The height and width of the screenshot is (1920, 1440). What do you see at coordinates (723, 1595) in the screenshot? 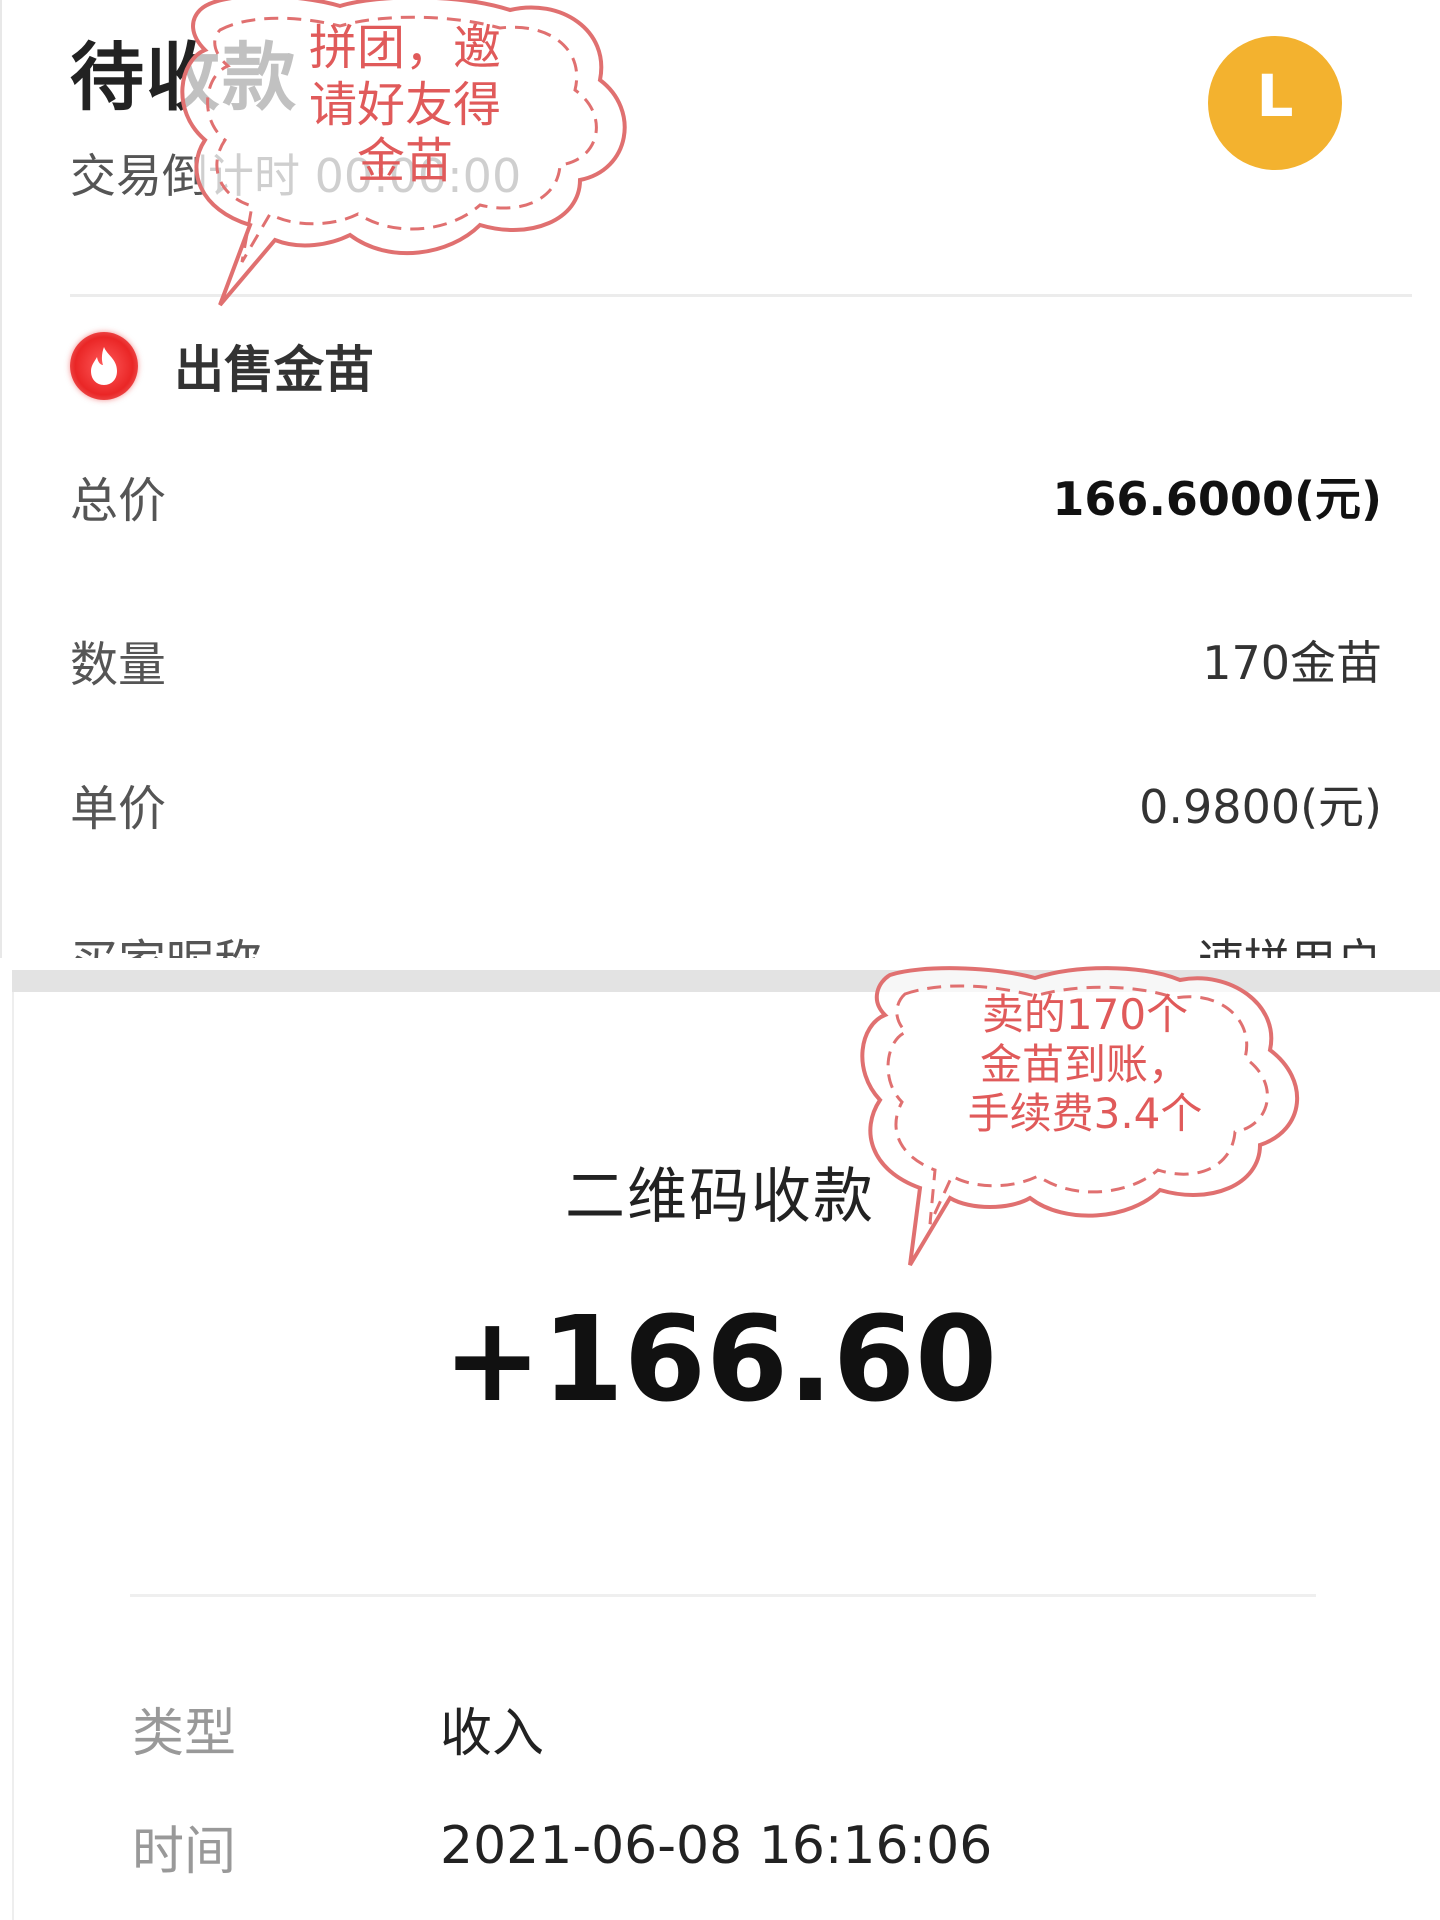
I see `divider` at bounding box center [723, 1595].